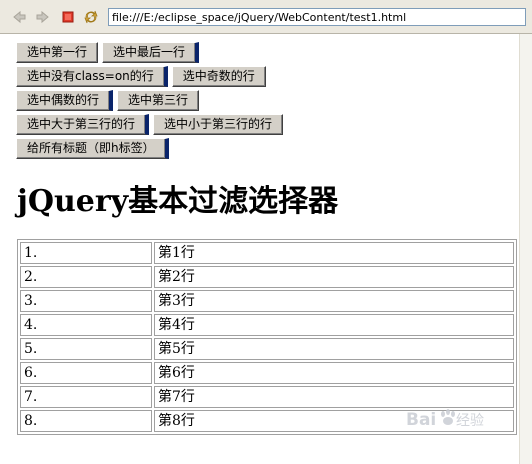 The height and width of the screenshot is (464, 532). What do you see at coordinates (86, 301) in the screenshot?
I see `row-number: 3.` at bounding box center [86, 301].